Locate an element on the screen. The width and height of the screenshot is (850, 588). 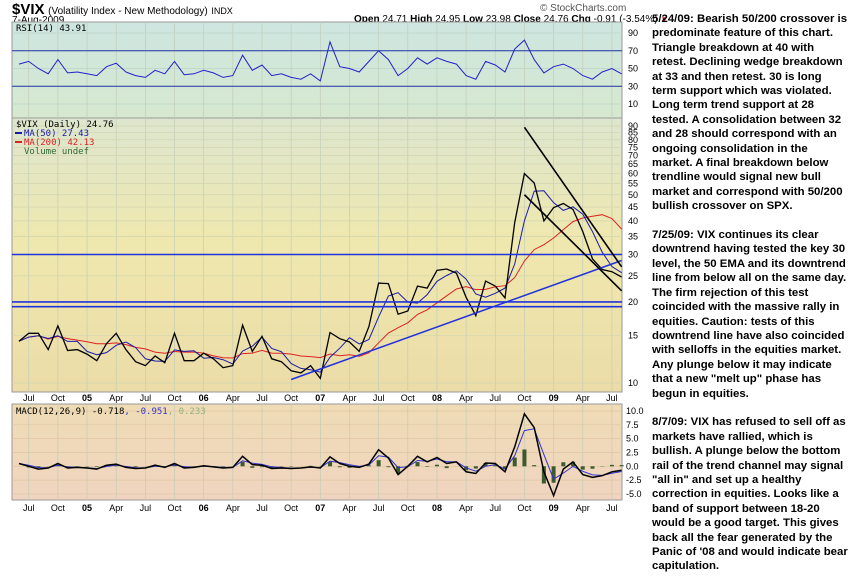
price-tick-label: 45 is located at coordinates (633, 207).